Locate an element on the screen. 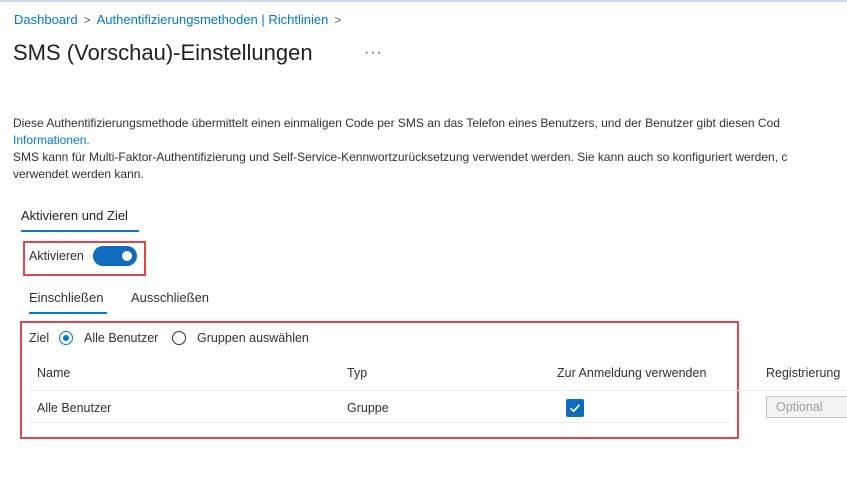 Image resolution: width=847 pixels, height=490 pixels. tab-enable-and-target: Aktivieren und Ziel is located at coordinates (74, 215).